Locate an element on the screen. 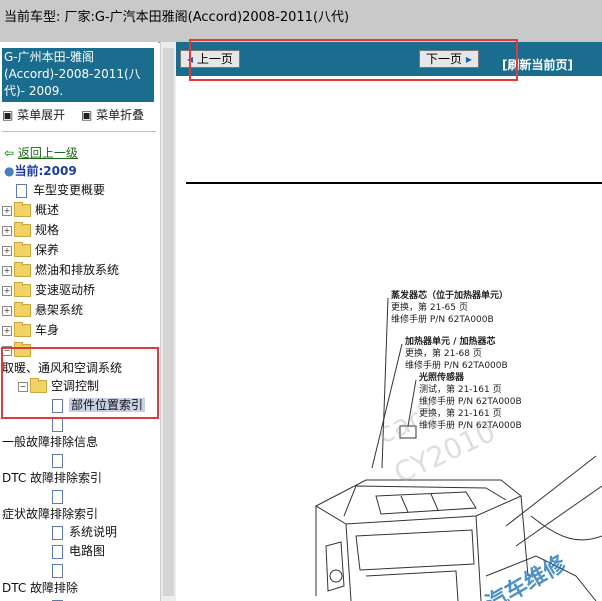  current-year: ●当前:2009 is located at coordinates (40, 171).